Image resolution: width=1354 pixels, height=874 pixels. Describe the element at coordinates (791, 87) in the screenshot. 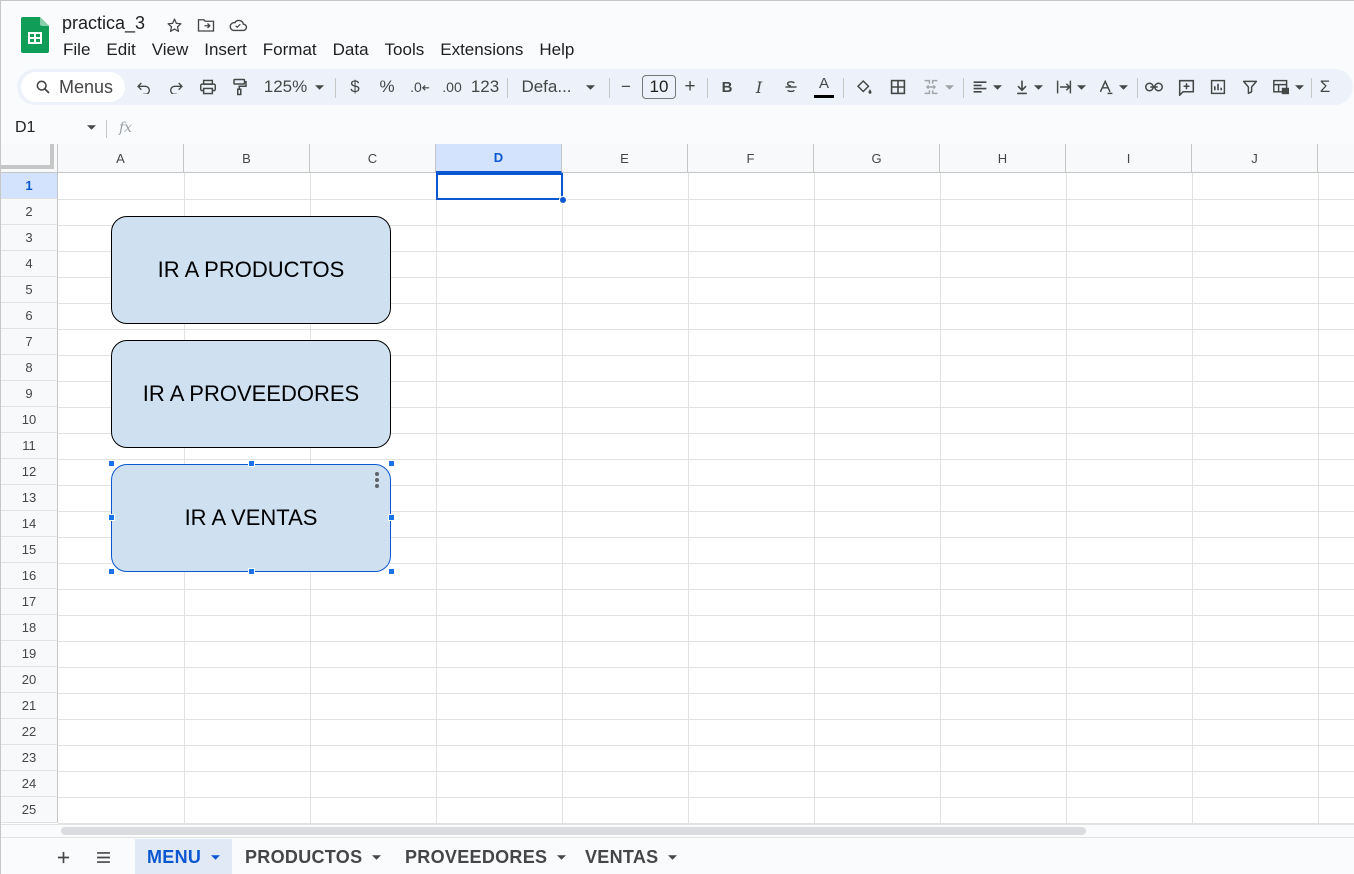

I see `strikethrough-icon` at that location.